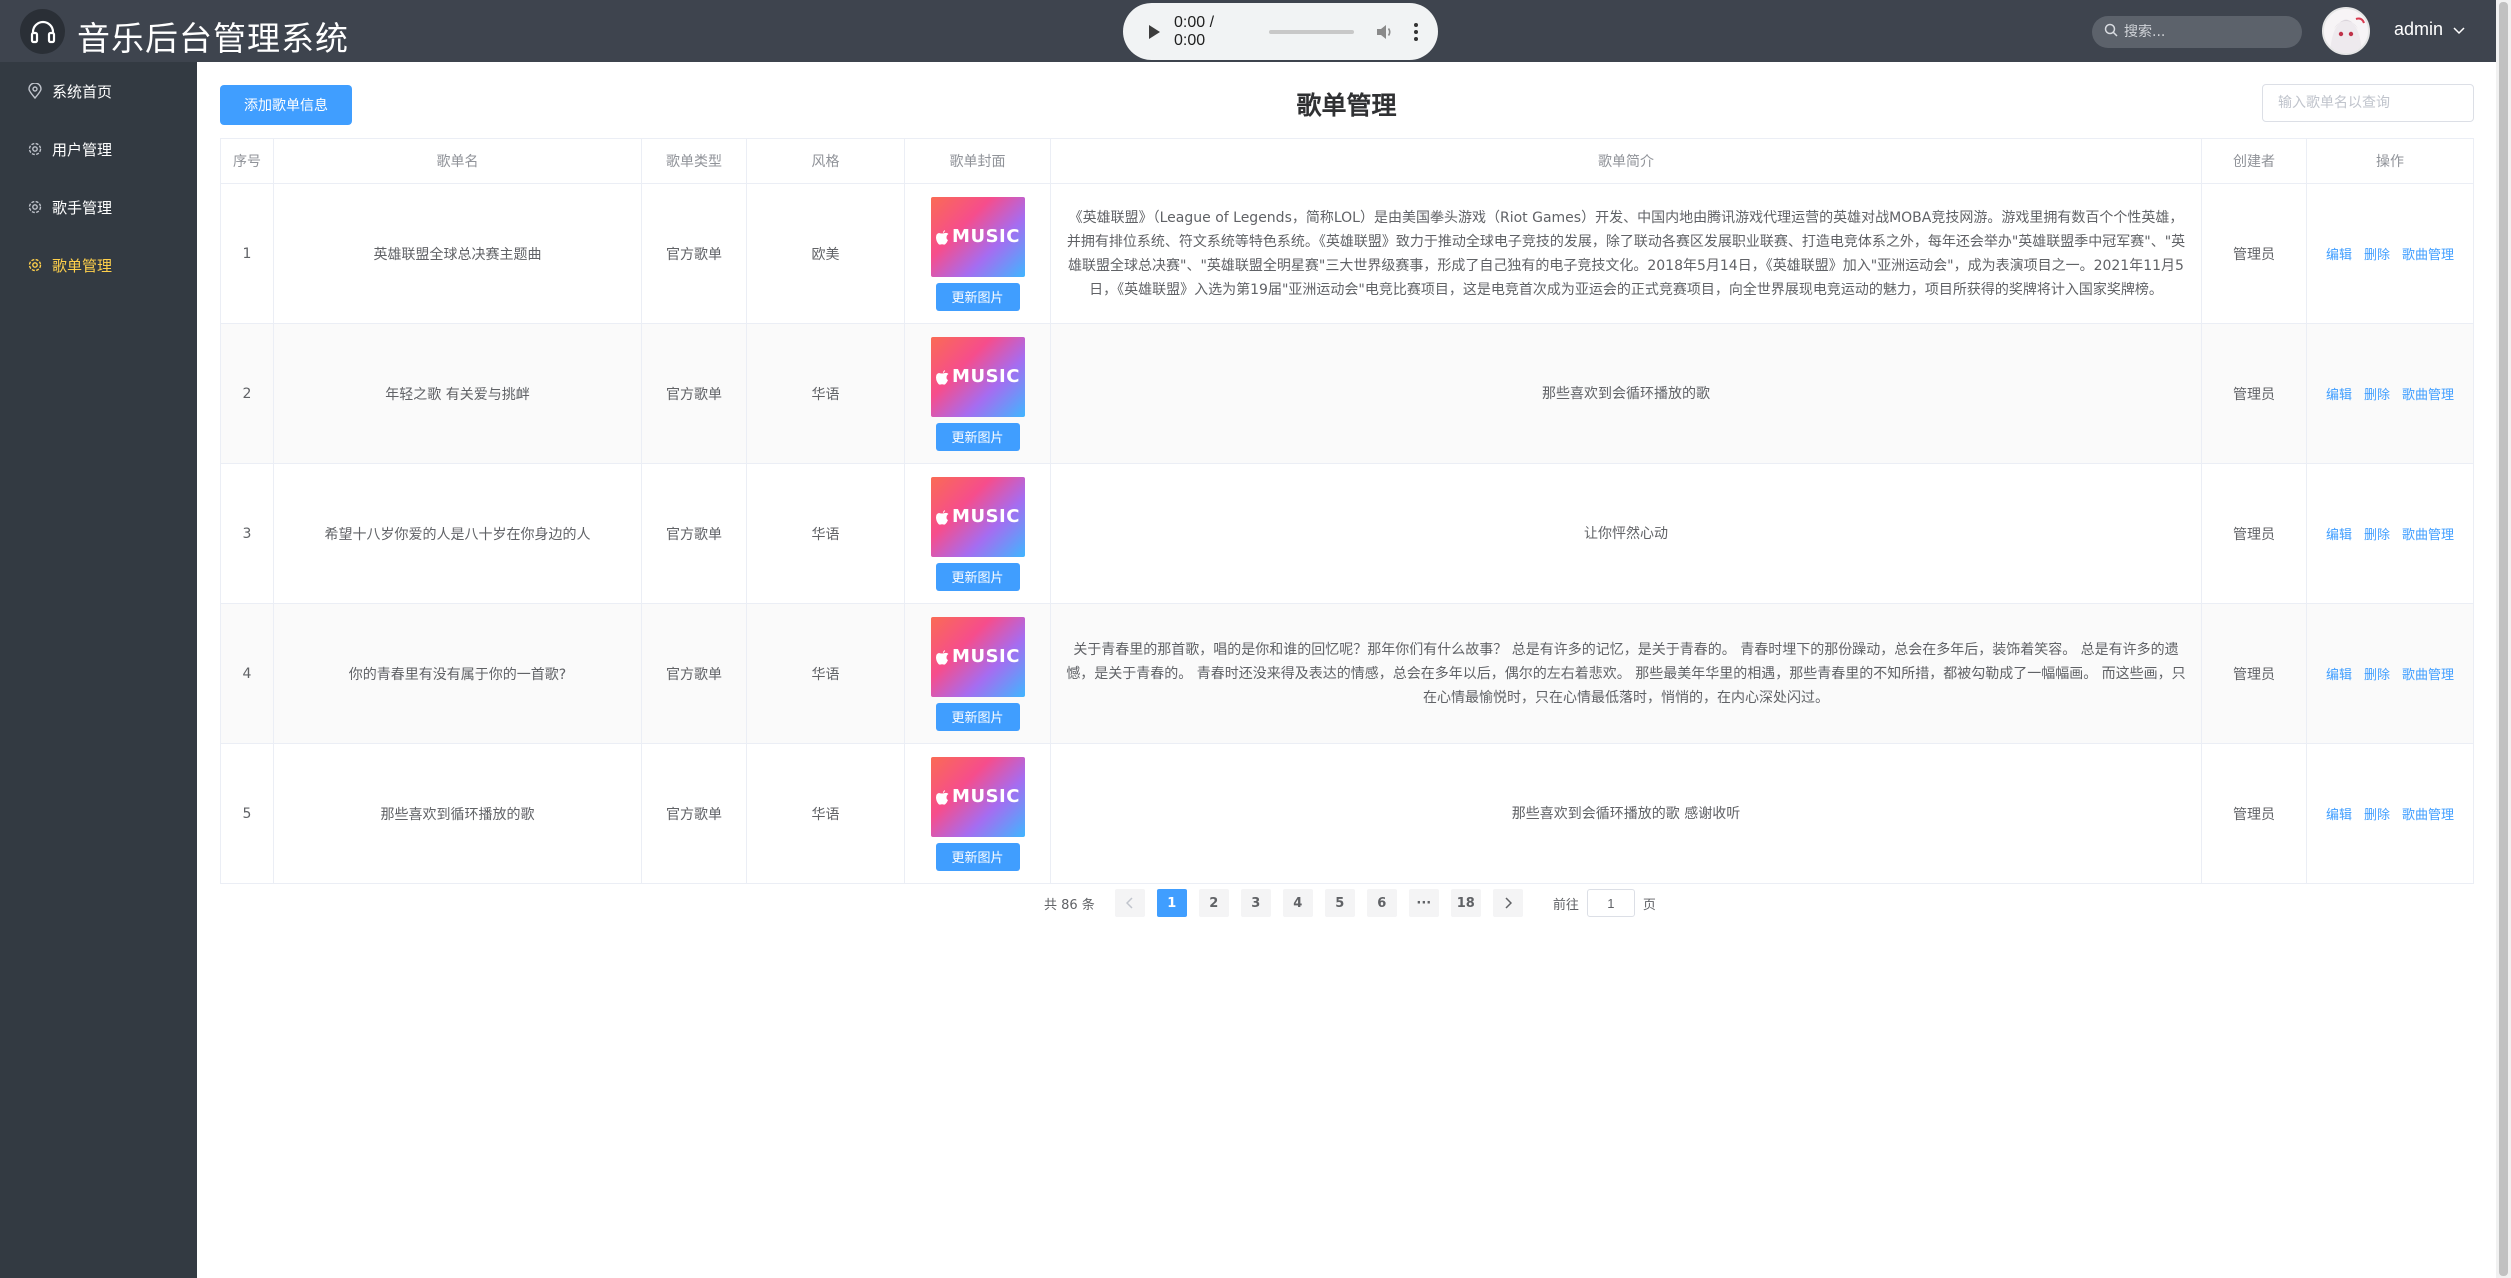  Describe the element at coordinates (694, 161) in the screenshot. I see `column-header: 歌单类型` at that location.